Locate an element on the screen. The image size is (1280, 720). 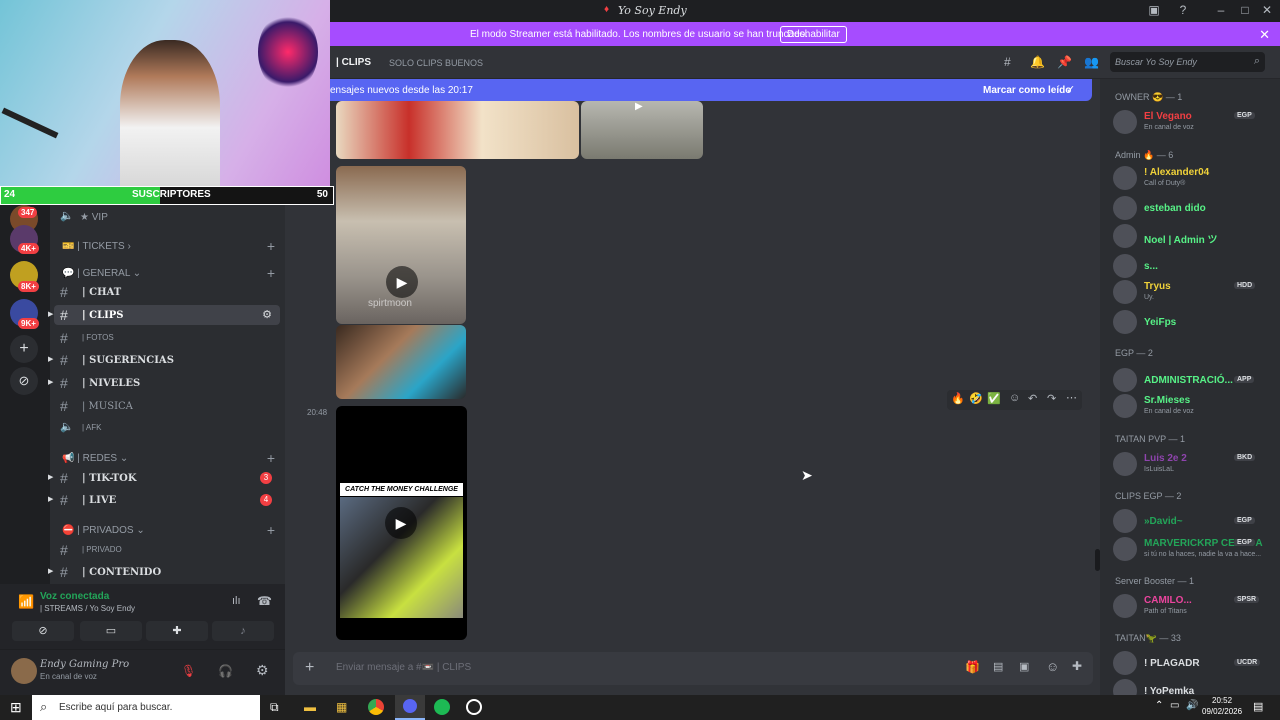
member-item: YeiFps is located at coordinates (1194, 322).